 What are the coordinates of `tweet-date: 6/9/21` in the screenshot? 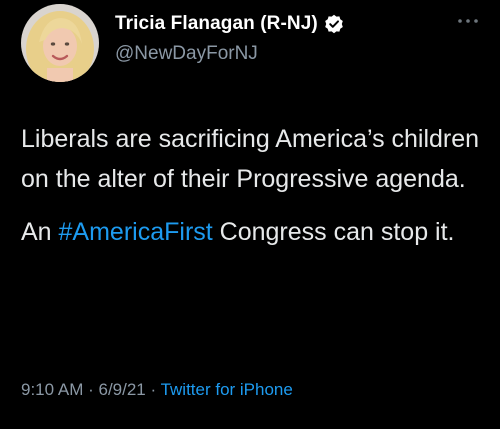 It's located at (121, 389).